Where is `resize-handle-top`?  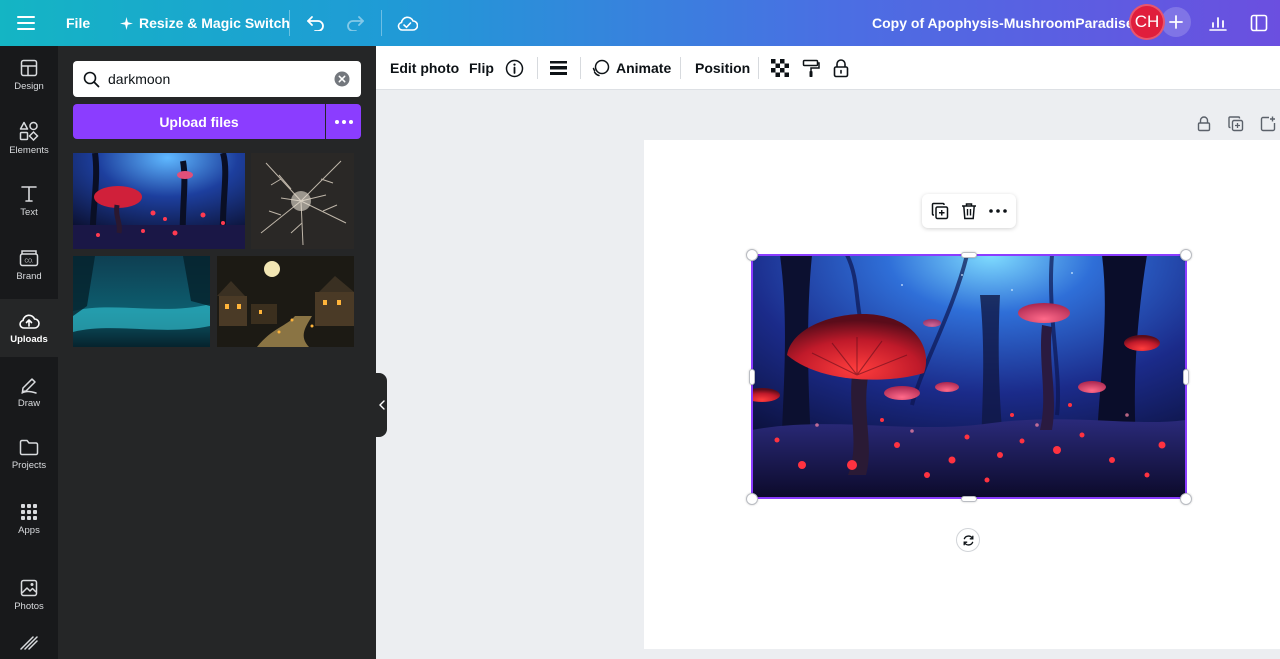 resize-handle-top is located at coordinates (969, 255).